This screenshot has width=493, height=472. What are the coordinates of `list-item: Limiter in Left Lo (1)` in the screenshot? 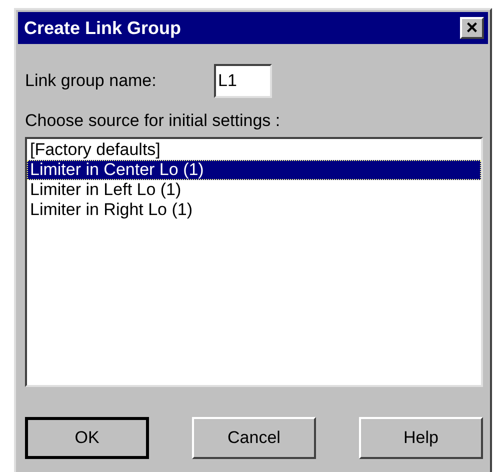 It's located at (254, 190).